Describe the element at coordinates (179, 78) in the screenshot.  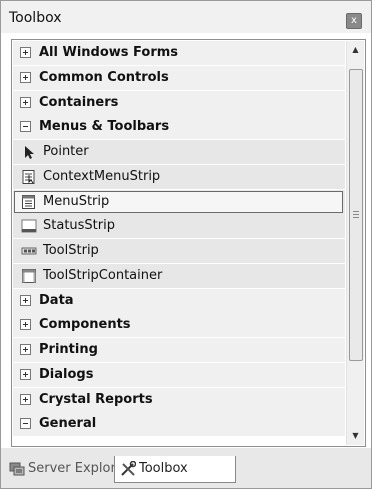
I see `category-common-controls: Common Controls` at that location.